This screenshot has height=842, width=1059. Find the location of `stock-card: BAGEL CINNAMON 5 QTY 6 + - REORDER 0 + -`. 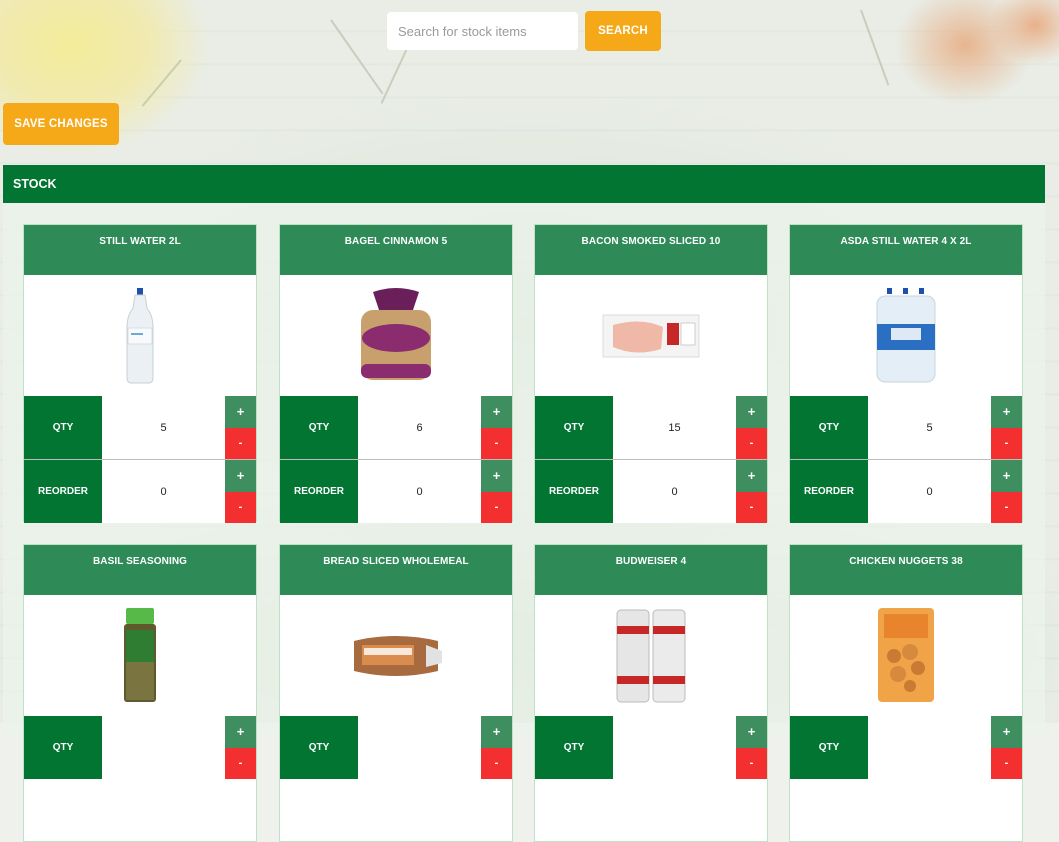

stock-card: BAGEL CINNAMON 5 QTY 6 + - REORDER 0 + - is located at coordinates (396, 373).